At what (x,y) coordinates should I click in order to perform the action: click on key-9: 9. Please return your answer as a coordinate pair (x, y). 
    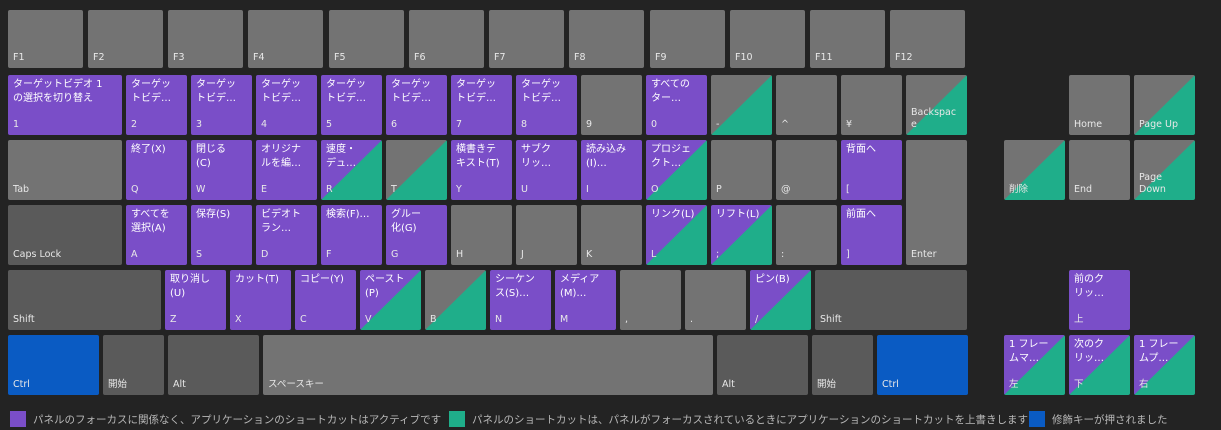
    Looking at the image, I should click on (611, 105).